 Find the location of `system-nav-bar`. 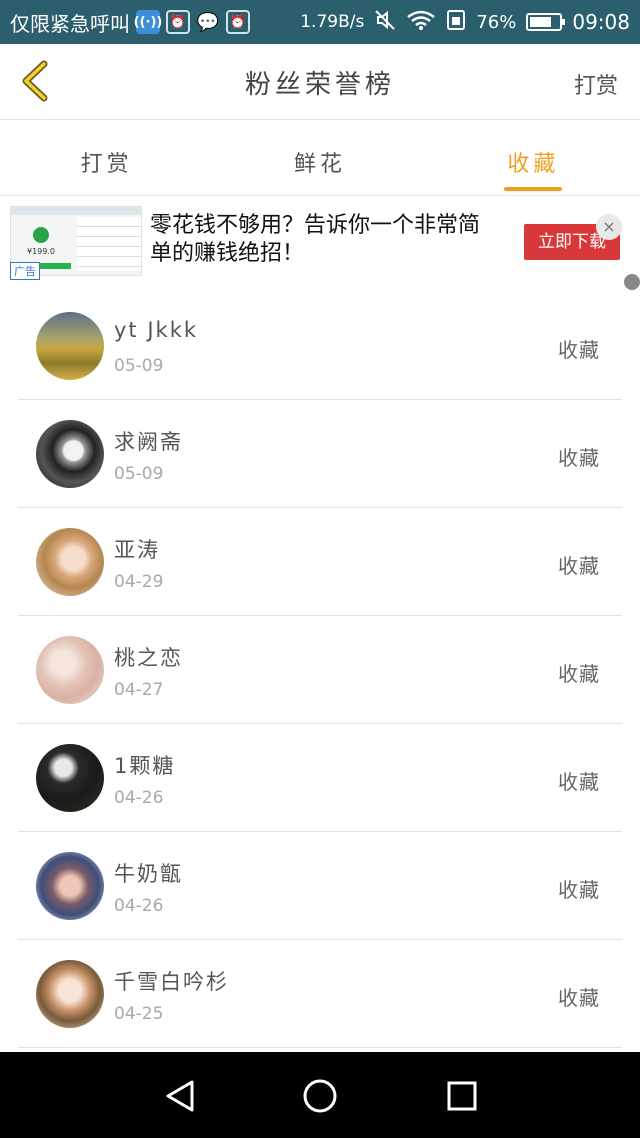

system-nav-bar is located at coordinates (320, 1095).